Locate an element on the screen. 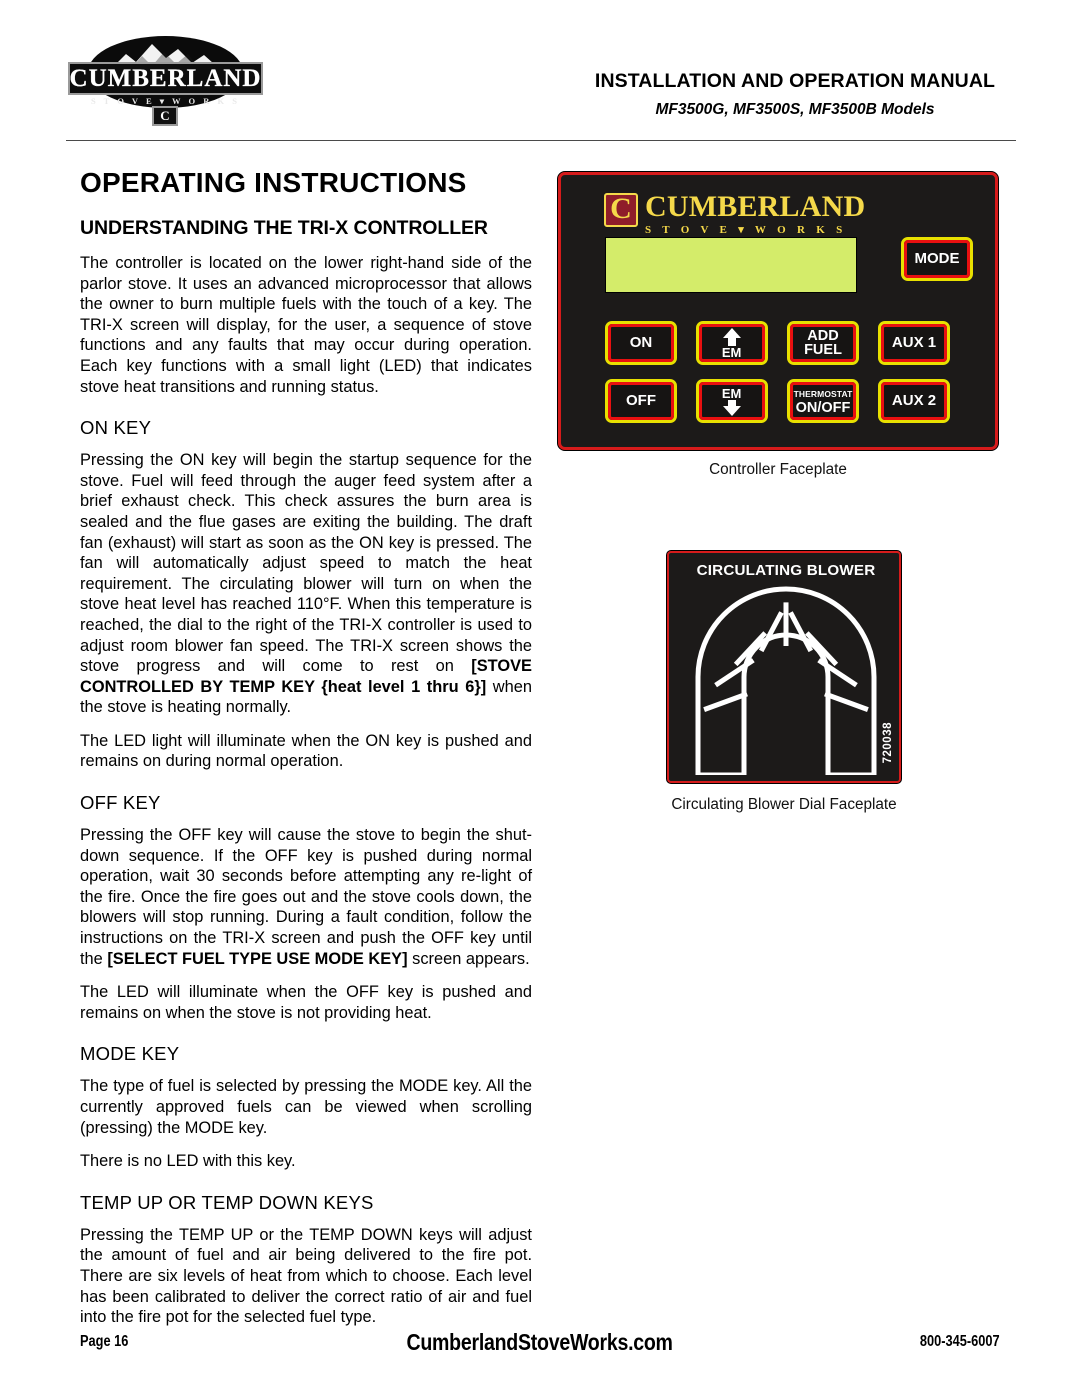  mode-key-button: MODE is located at coordinates (937, 259).